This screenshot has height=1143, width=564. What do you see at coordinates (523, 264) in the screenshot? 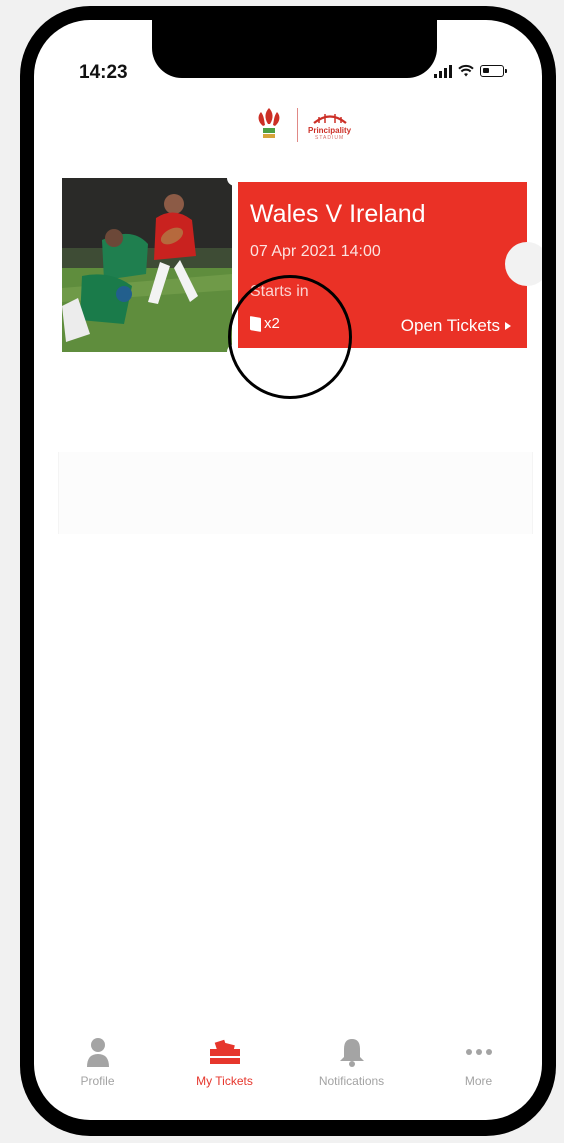
I see `ticket-notch-right` at bounding box center [523, 264].